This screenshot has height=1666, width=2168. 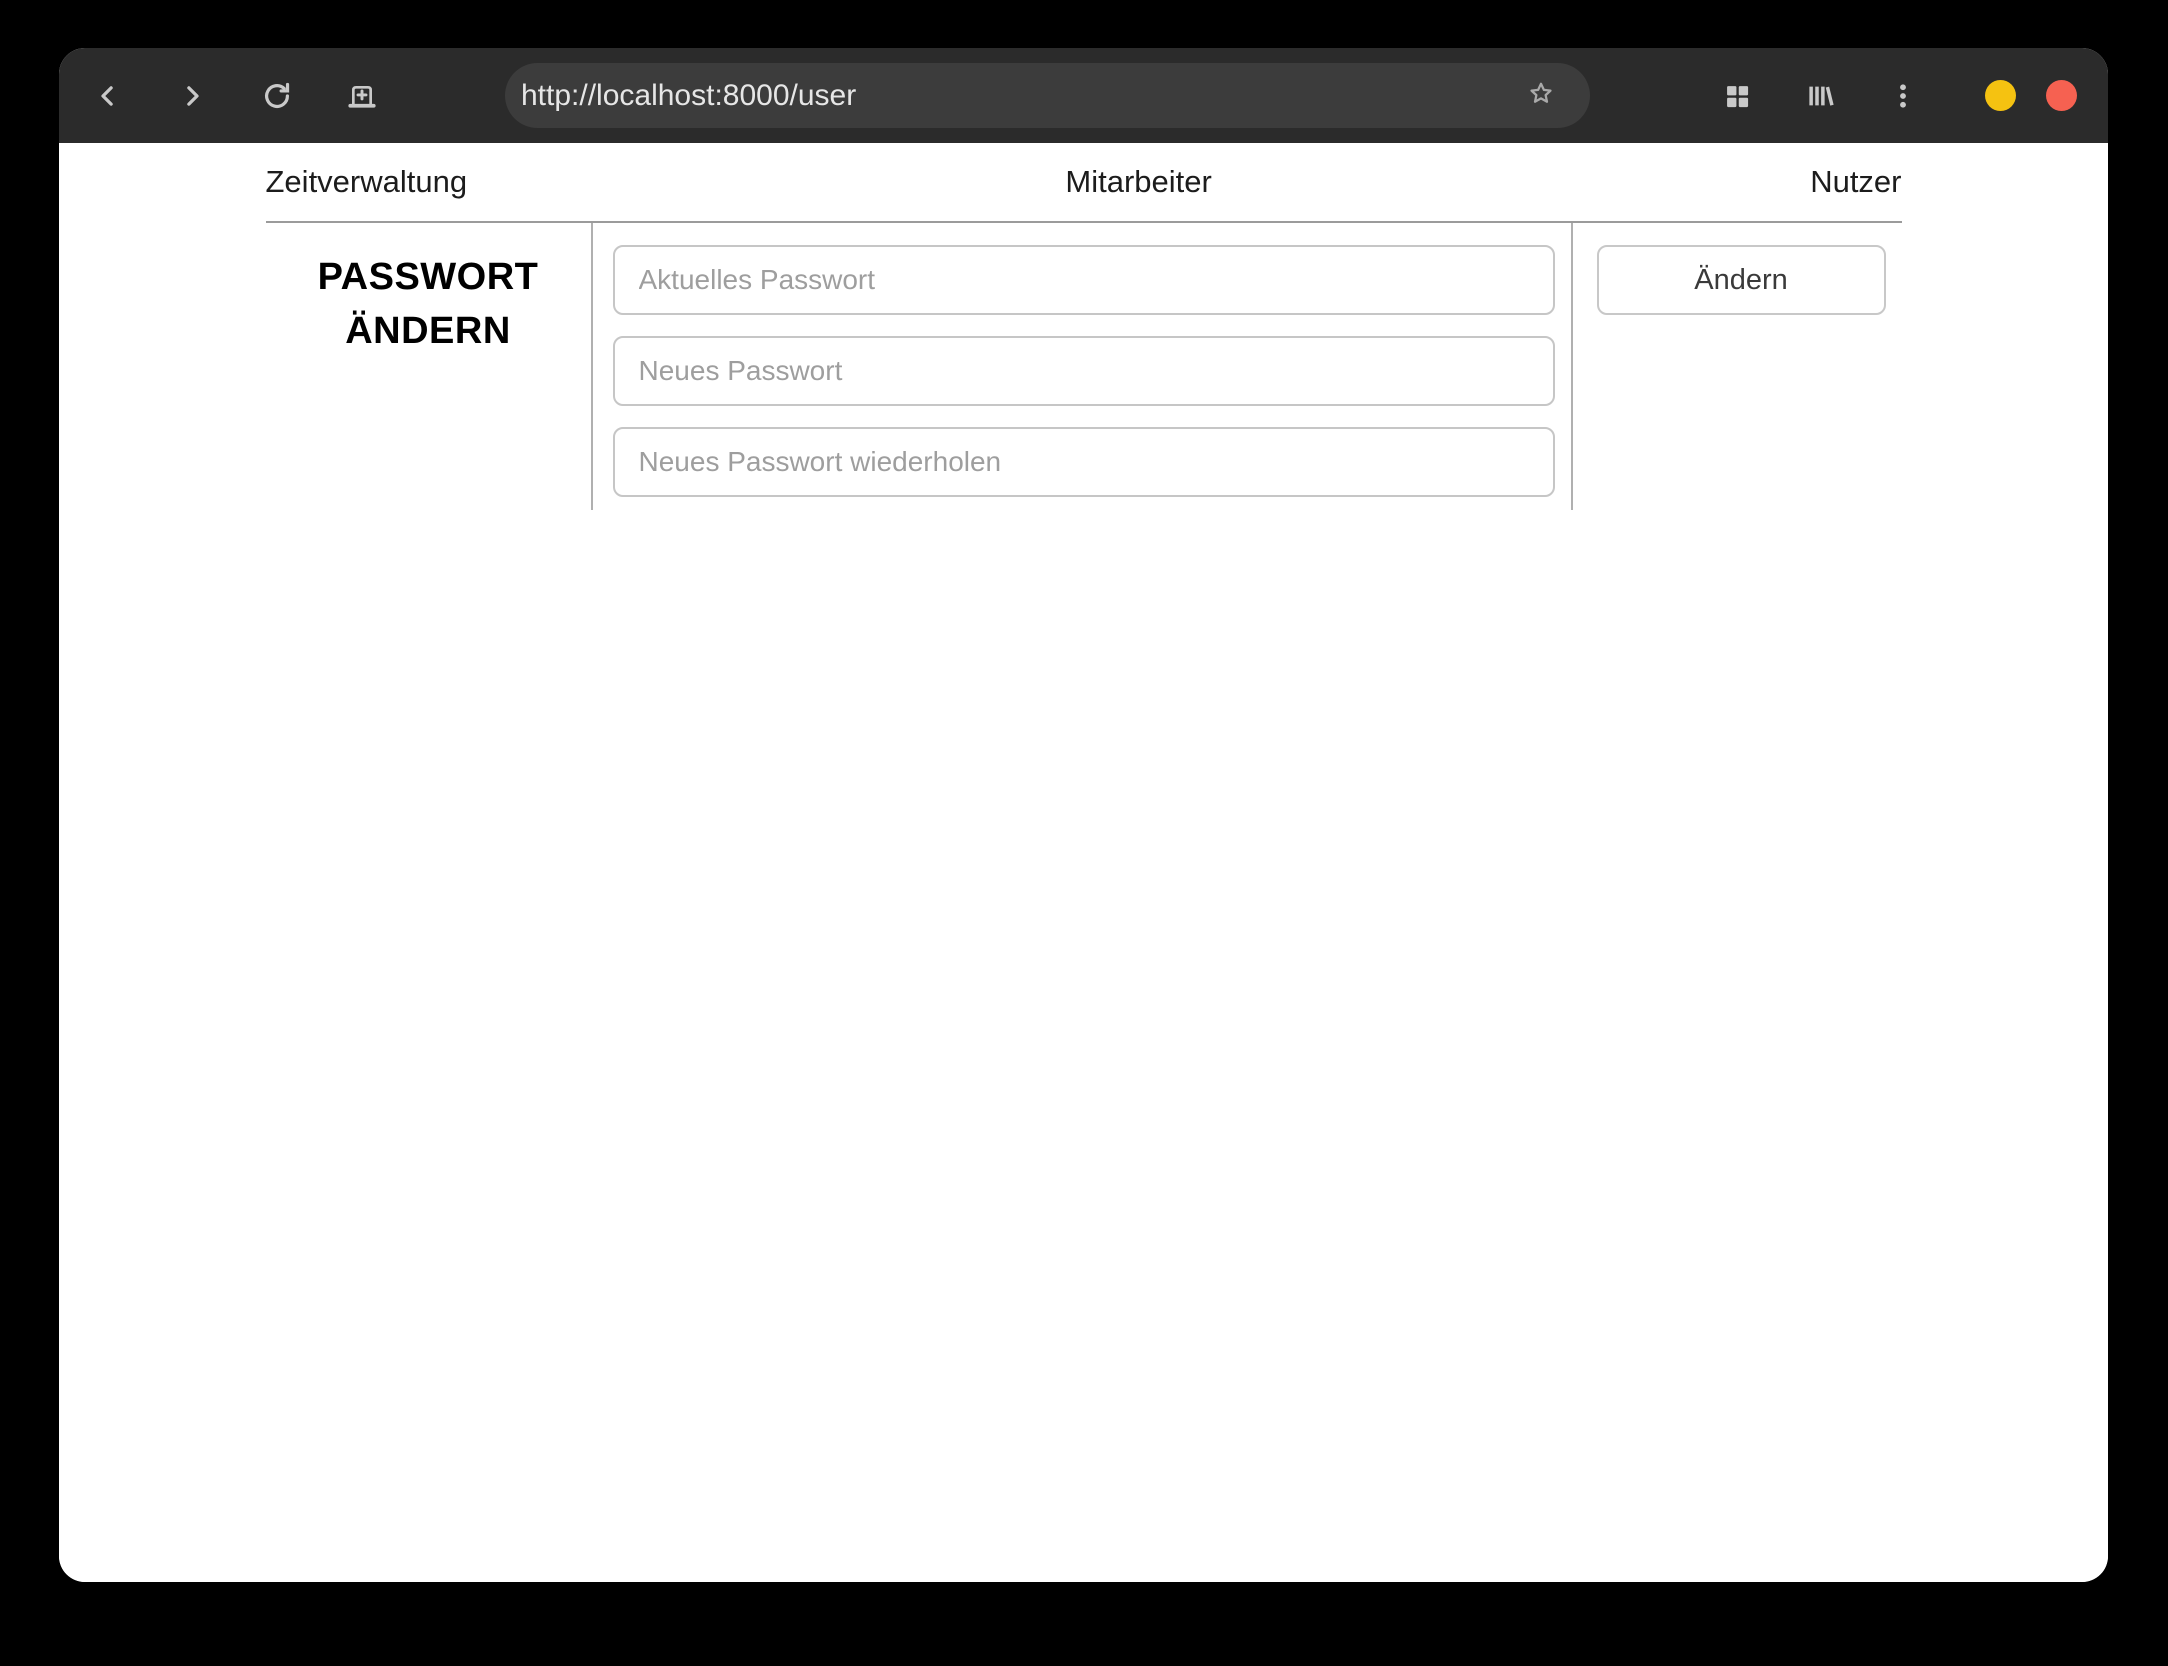 What do you see at coordinates (428, 277) in the screenshot?
I see `page-title-line1: PASSWORT` at bounding box center [428, 277].